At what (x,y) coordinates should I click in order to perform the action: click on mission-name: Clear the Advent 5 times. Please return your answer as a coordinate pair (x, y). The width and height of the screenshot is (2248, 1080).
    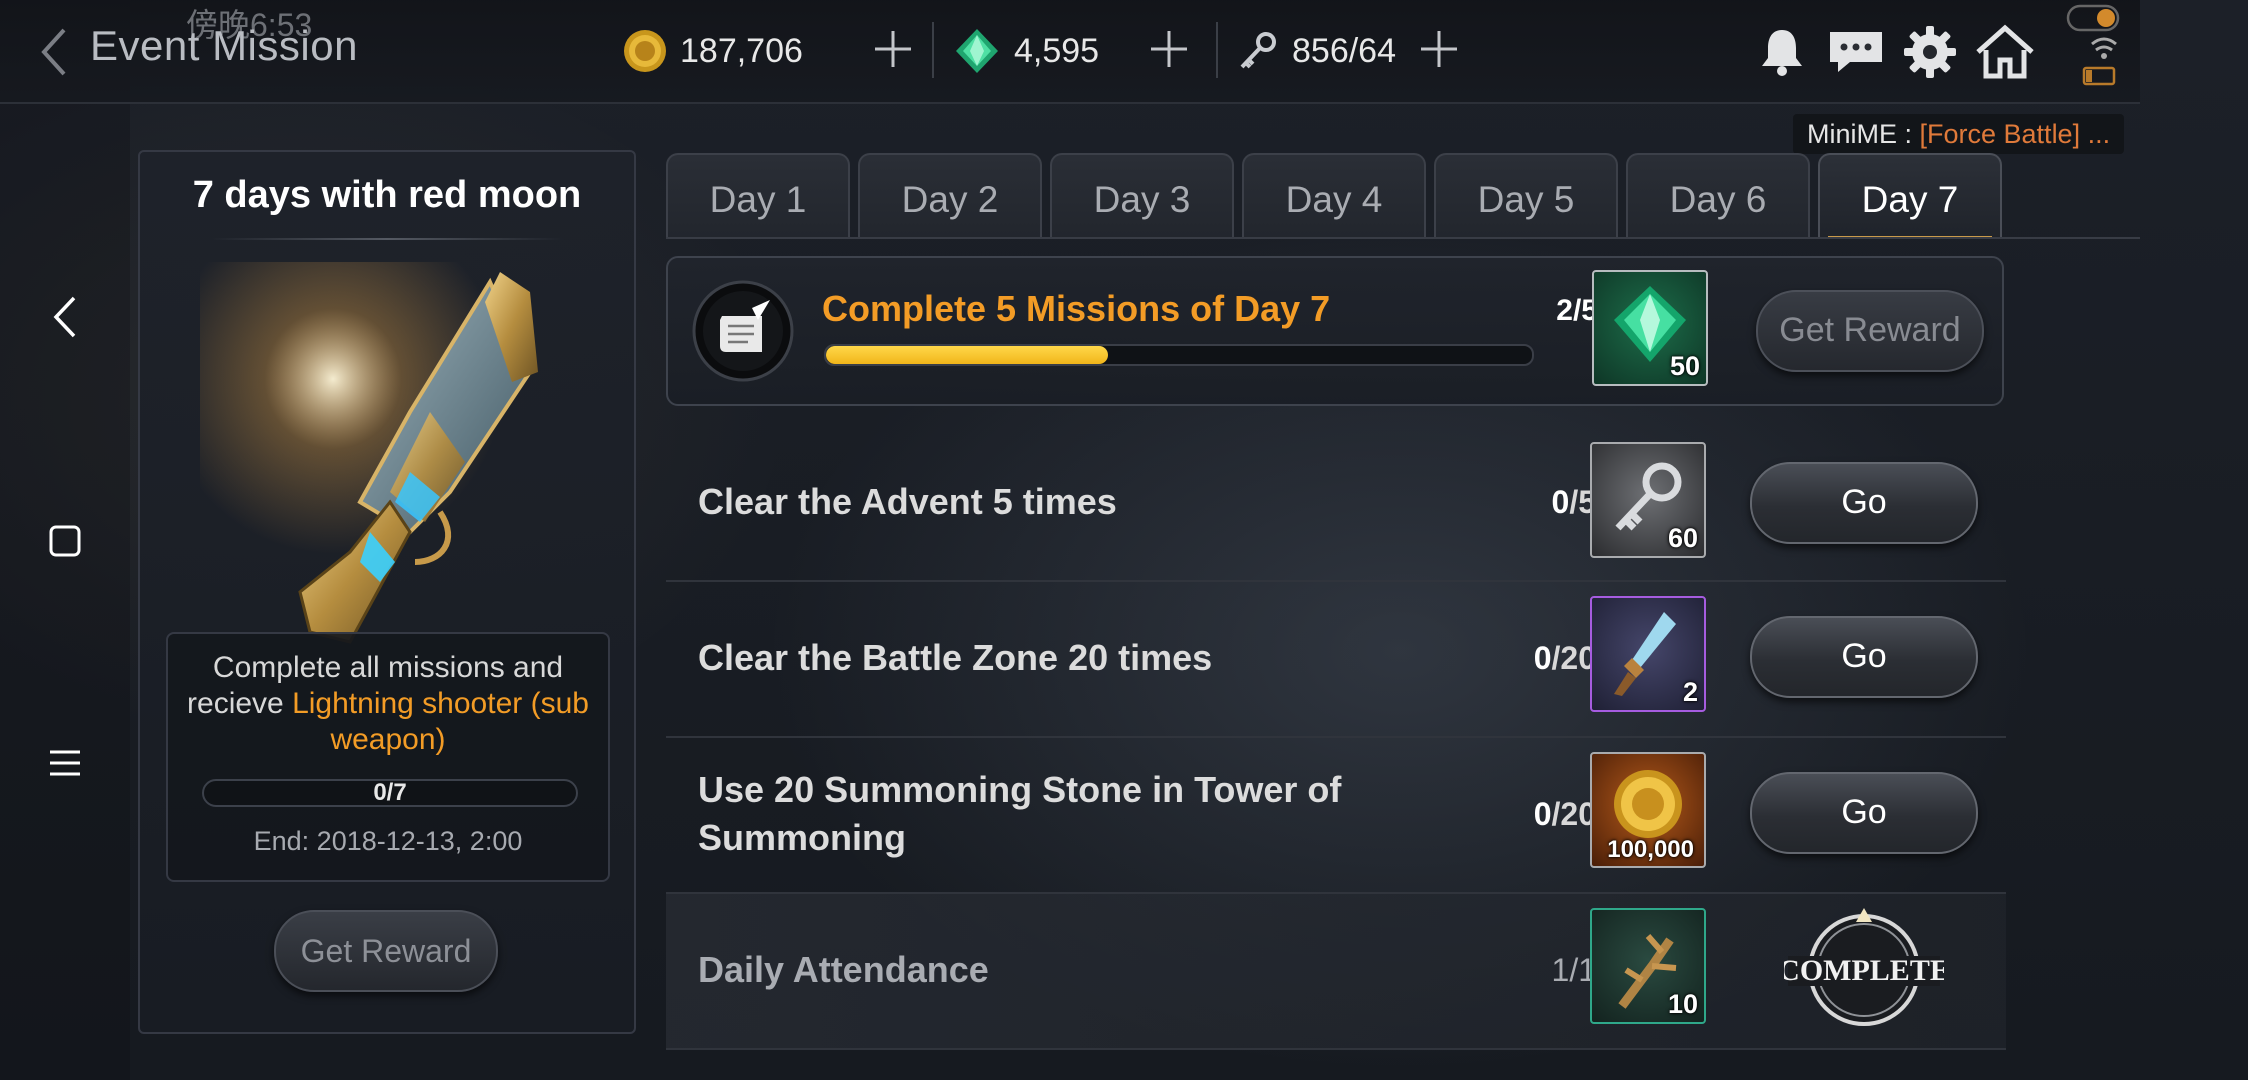
    Looking at the image, I should click on (907, 501).